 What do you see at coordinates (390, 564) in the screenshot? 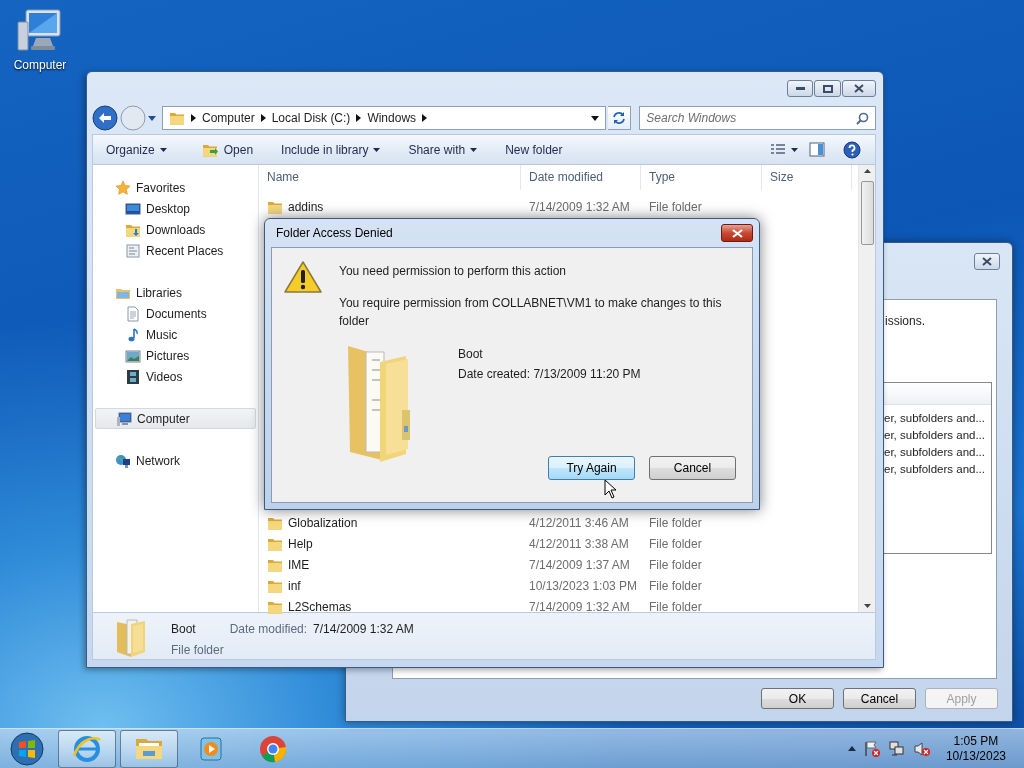
I see `file-name: IME` at bounding box center [390, 564].